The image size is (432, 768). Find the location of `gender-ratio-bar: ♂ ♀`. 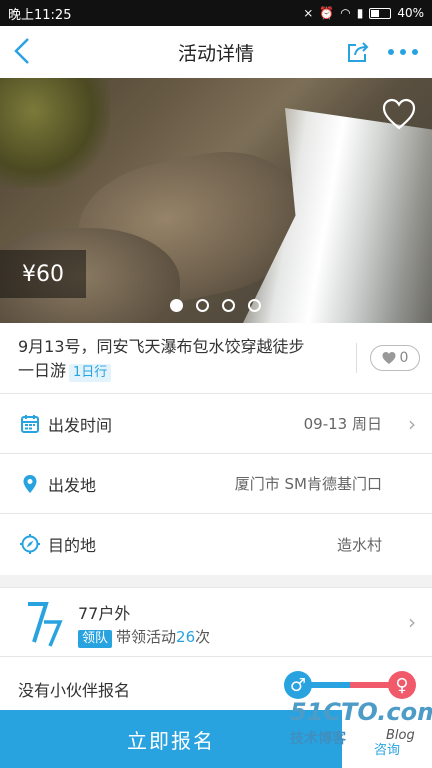

gender-ratio-bar: ♂ ♀ is located at coordinates (350, 685).